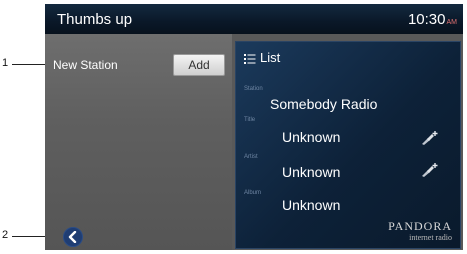  I want to click on station-field-label: Station, so click(253, 89).